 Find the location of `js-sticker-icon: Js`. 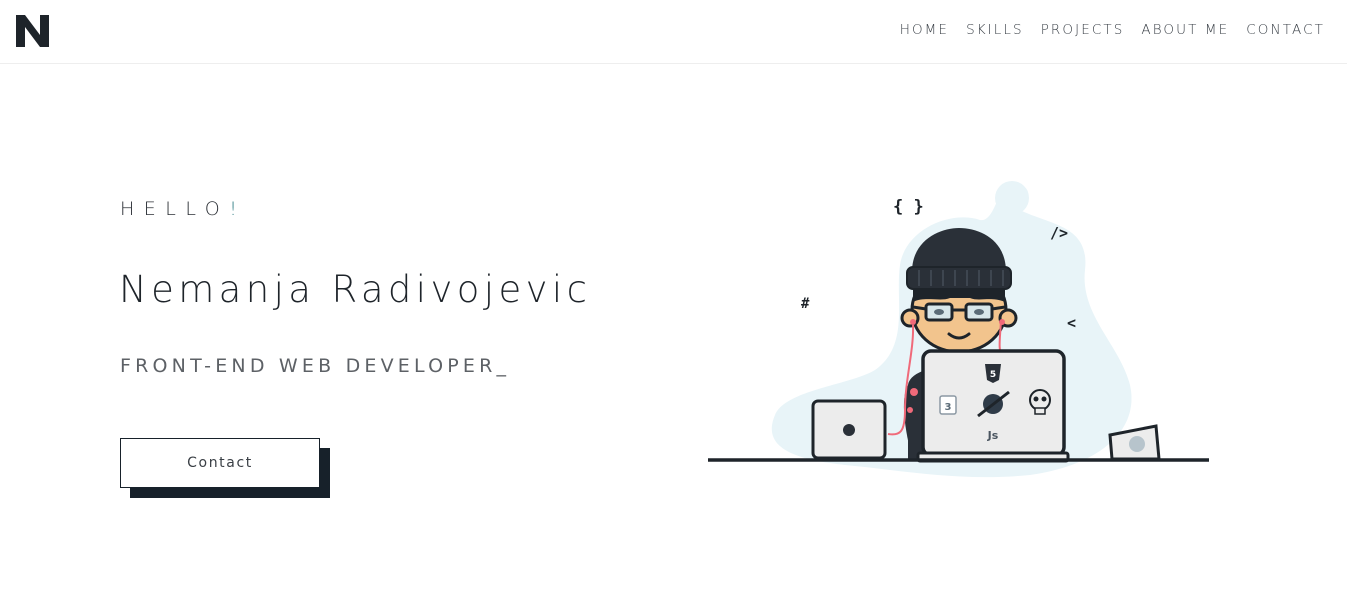

js-sticker-icon: Js is located at coordinates (993, 435).